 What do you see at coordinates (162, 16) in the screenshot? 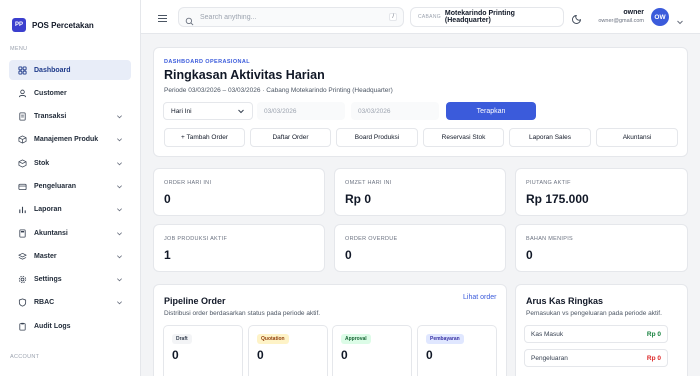
I see `menu-toggle-icon` at bounding box center [162, 16].